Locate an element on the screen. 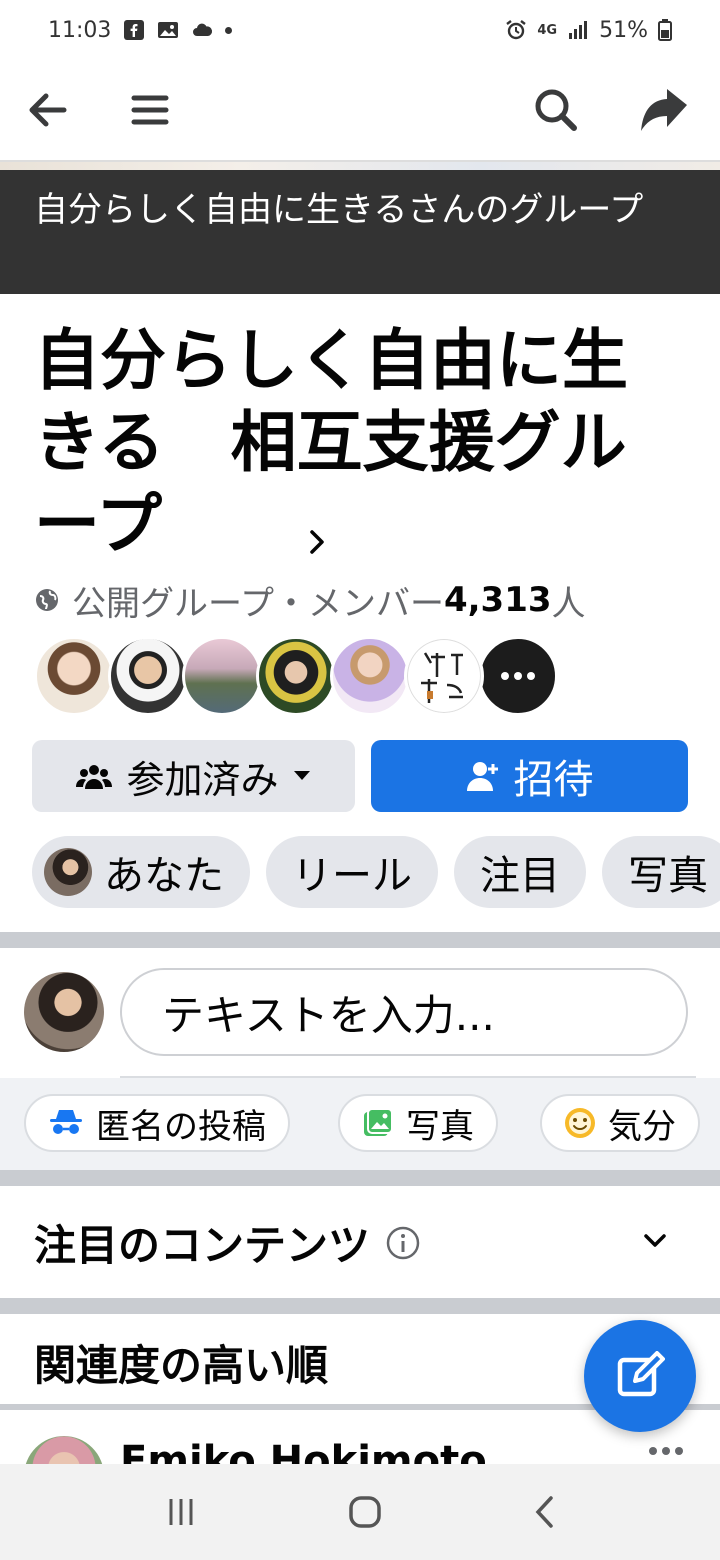 Image resolution: width=720 pixels, height=1560 pixels. group-privacy: 公開グループ・メンバー is located at coordinates (258, 603).